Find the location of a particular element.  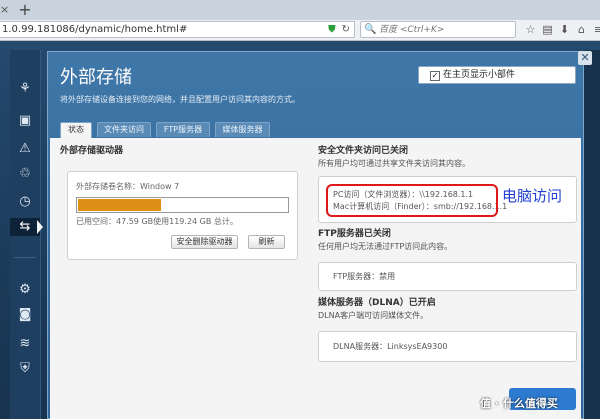

clock-icon: ◷ is located at coordinates (25, 202).